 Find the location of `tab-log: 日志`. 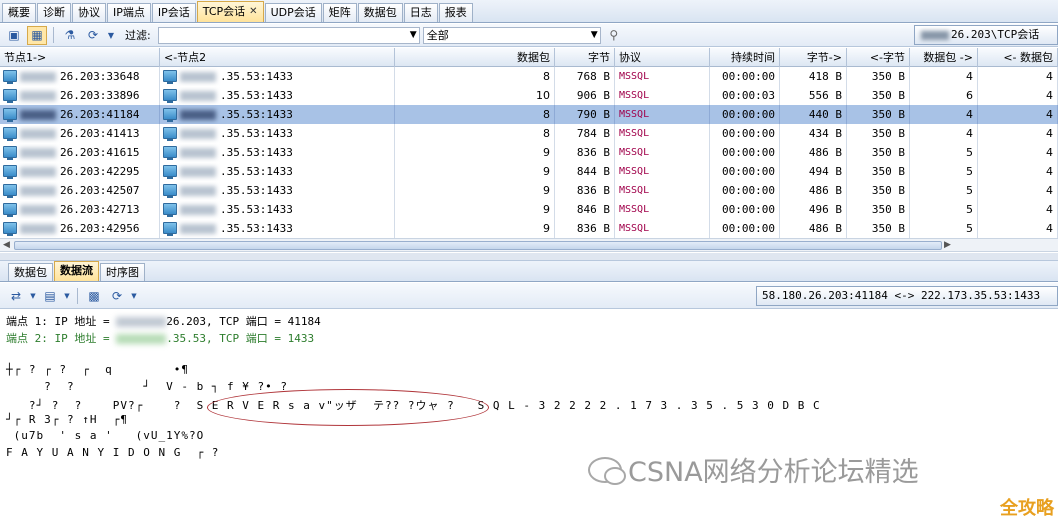

tab-log: 日志 is located at coordinates (420, 12).